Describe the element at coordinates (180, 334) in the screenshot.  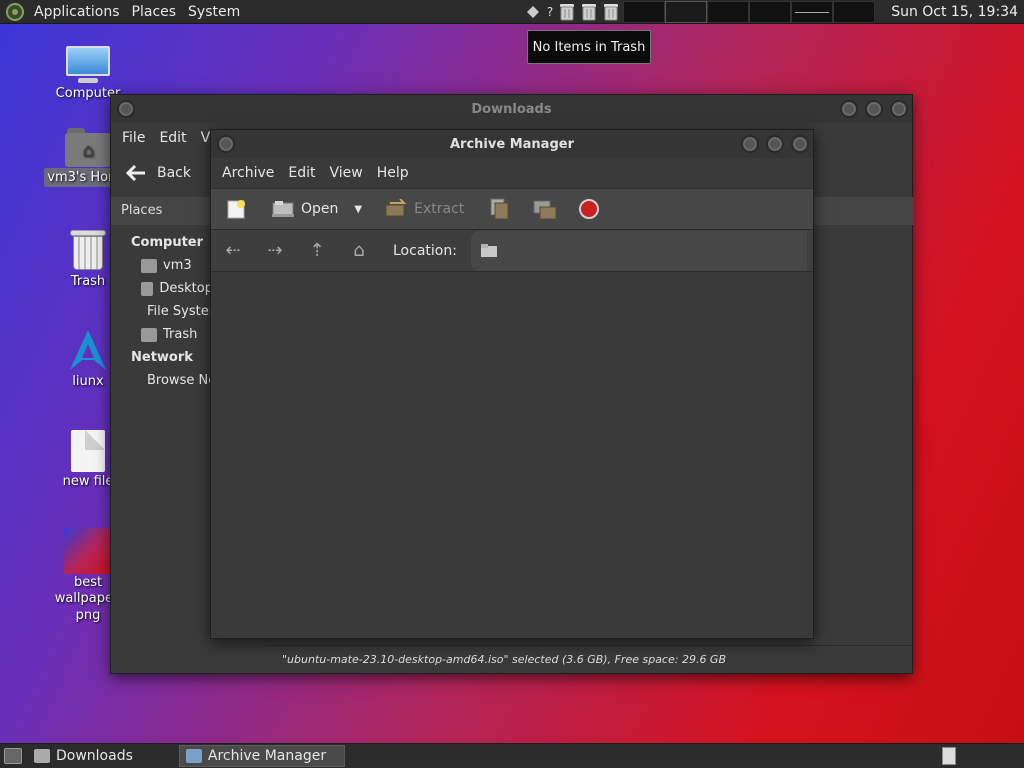
I see `sidebar-item-label: Trash` at that location.